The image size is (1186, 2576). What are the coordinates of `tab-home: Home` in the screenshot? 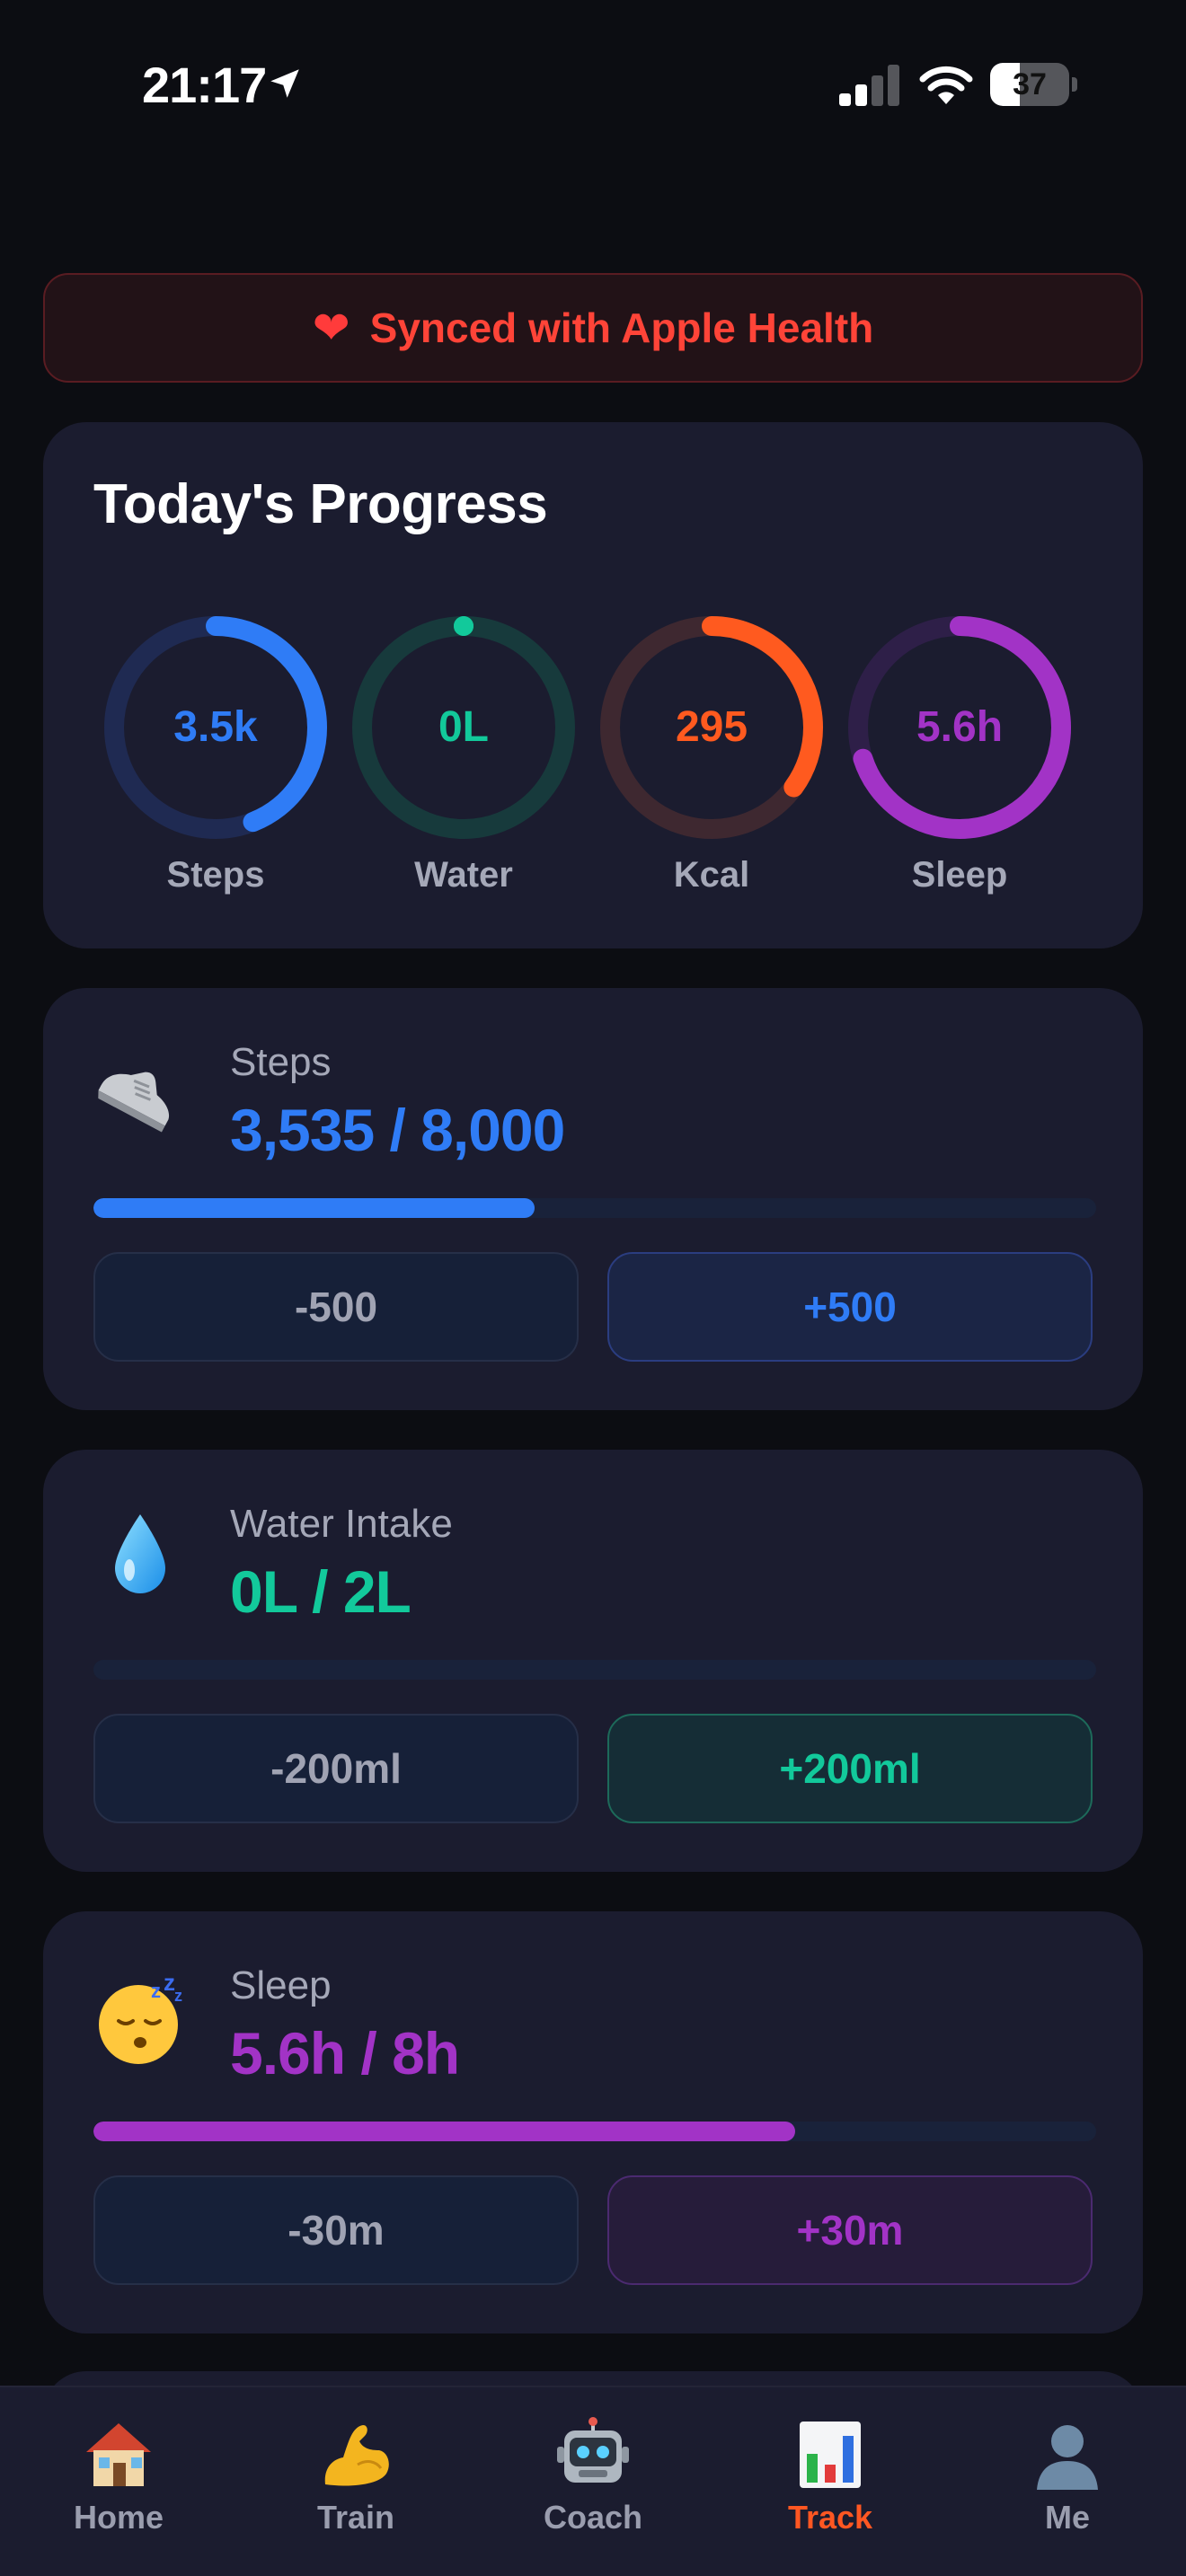 It's located at (118, 2481).